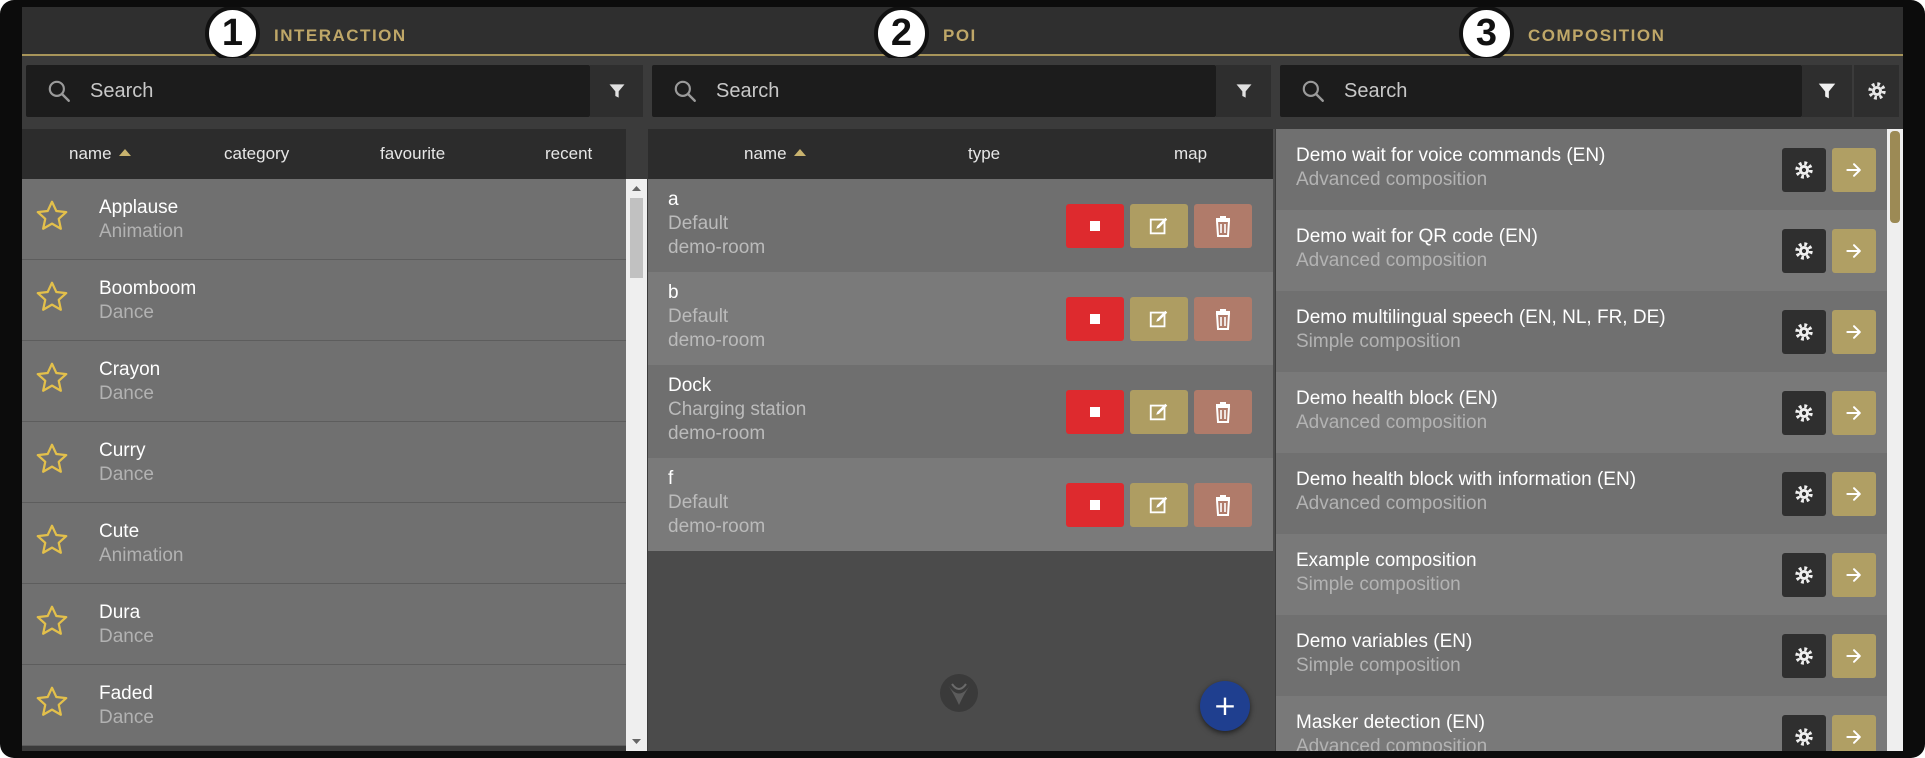 Image resolution: width=1925 pixels, height=758 pixels. Describe the element at coordinates (636, 188) in the screenshot. I see `scroll-up-icon` at that location.